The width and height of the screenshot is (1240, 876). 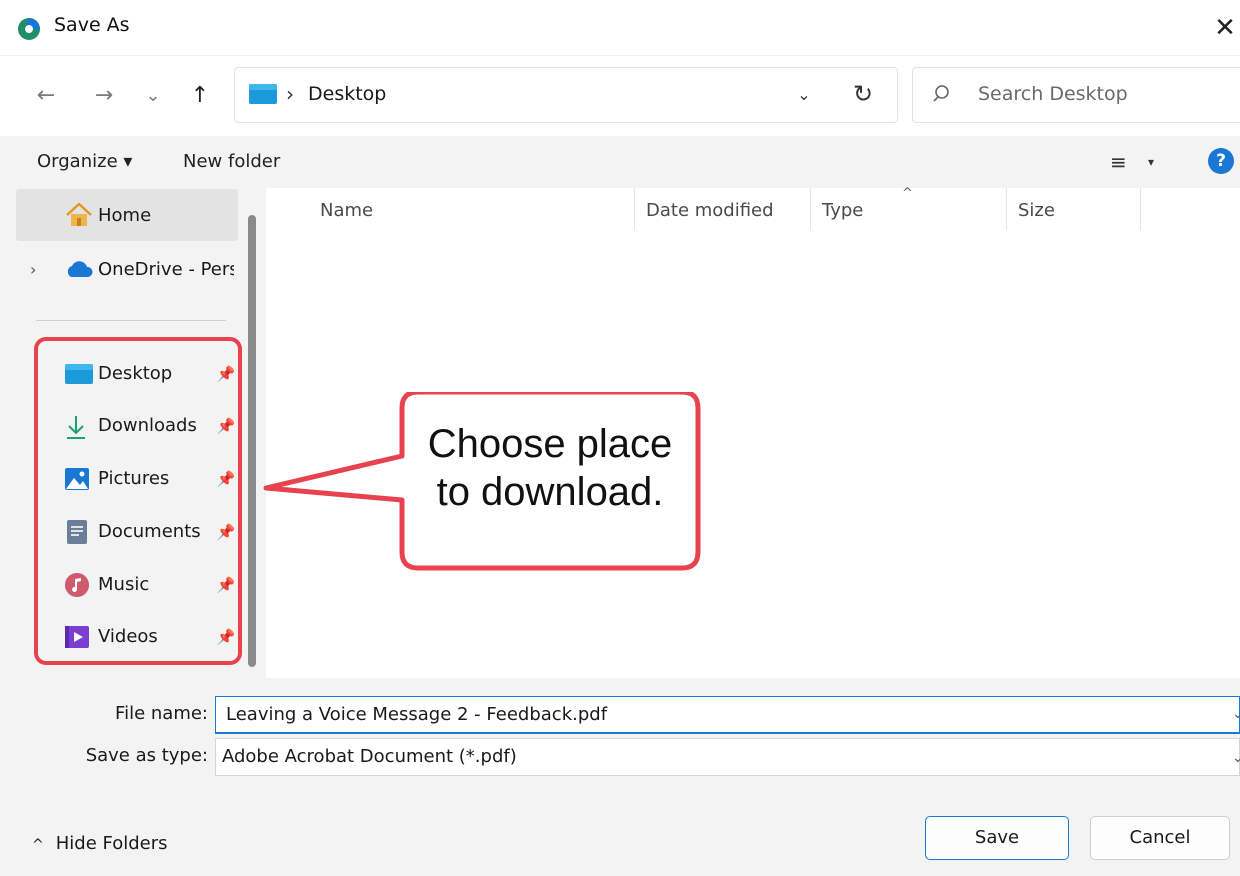 What do you see at coordinates (125, 215) in the screenshot?
I see `sidebar-item-label: Home` at bounding box center [125, 215].